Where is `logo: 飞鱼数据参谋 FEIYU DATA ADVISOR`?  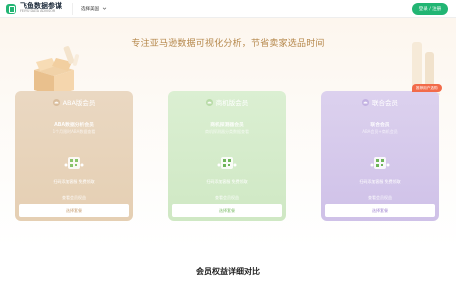
logo: 飞鱼数据参谋 FEIYU DATA ADVISOR is located at coordinates (34, 8).